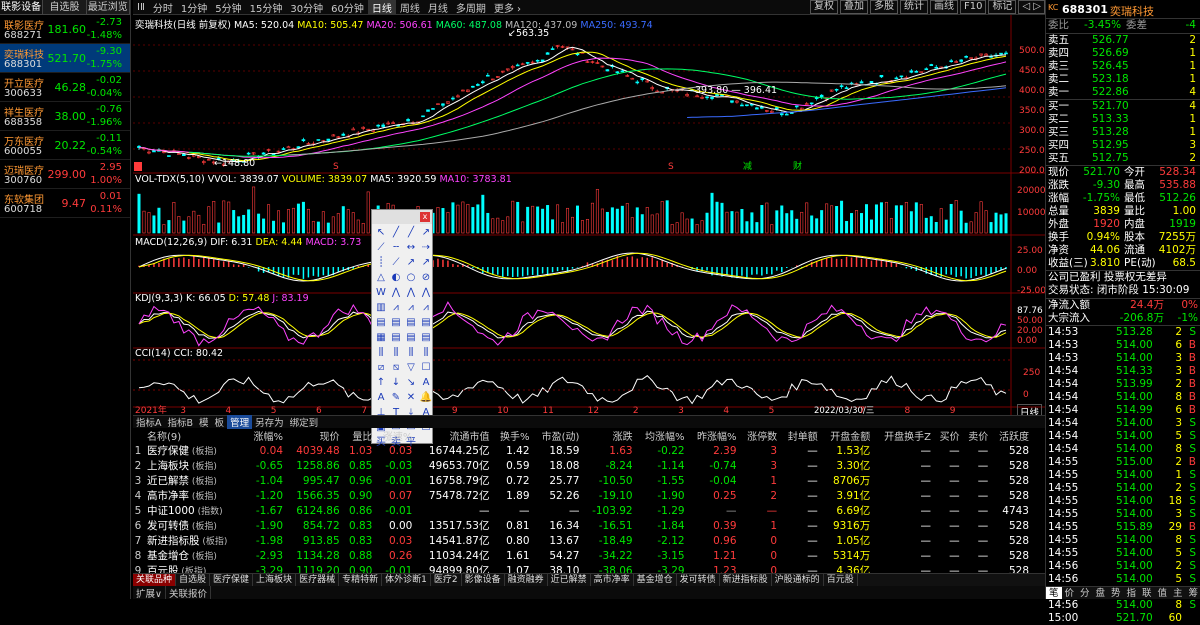 The height and width of the screenshot is (625, 1200). I want to click on period-tab: 5分钟, so click(228, 7).